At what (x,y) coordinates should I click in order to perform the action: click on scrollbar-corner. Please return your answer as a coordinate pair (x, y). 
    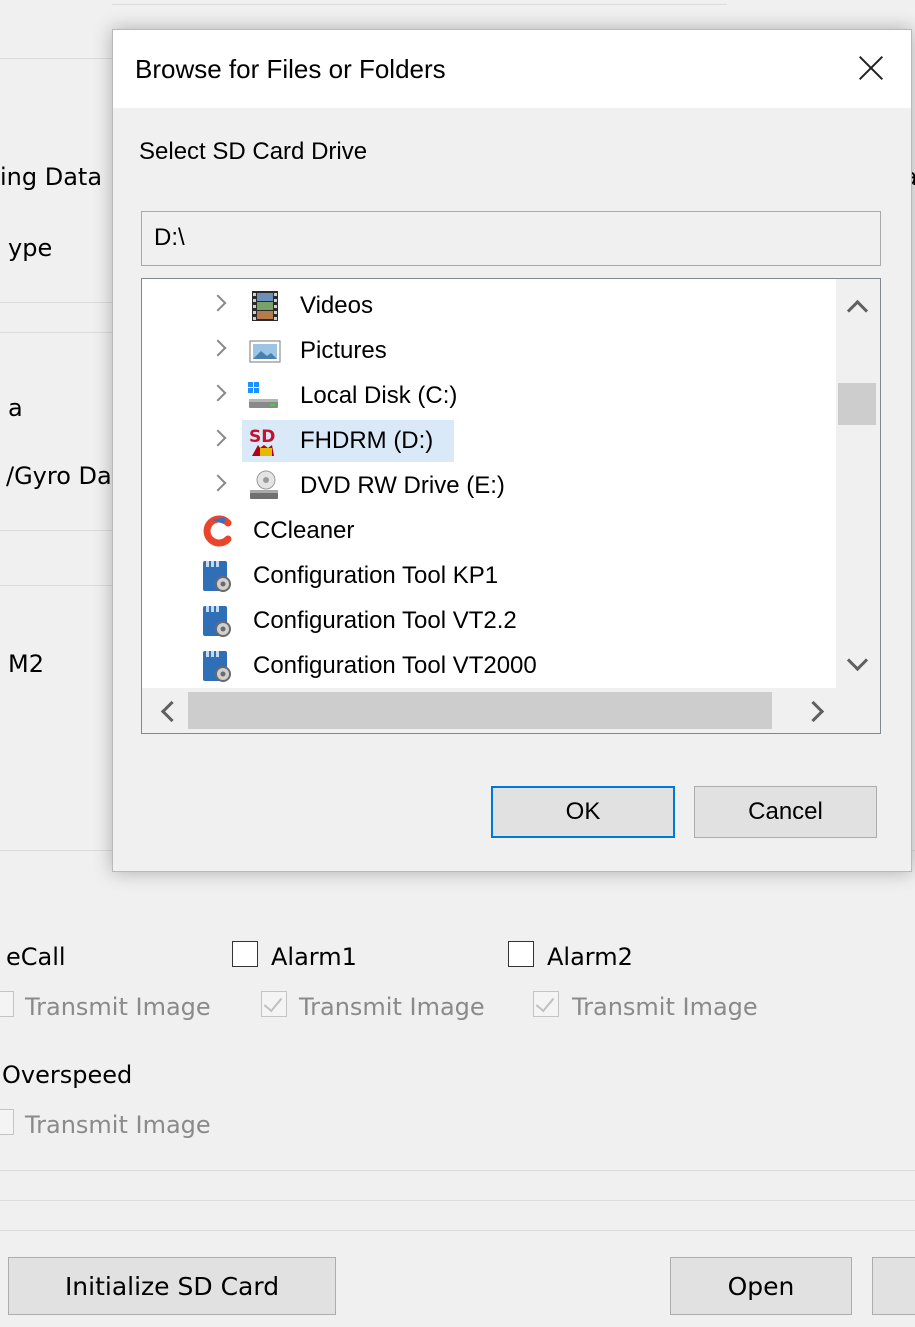
    Looking at the image, I should click on (858, 710).